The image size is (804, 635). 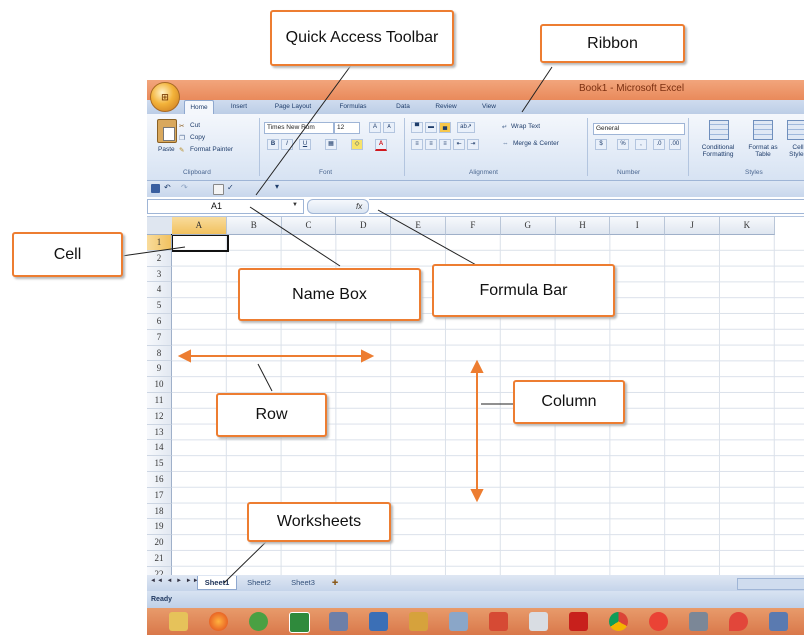 What do you see at coordinates (254, 226) in the screenshot?
I see `column-header-b: B` at bounding box center [254, 226].